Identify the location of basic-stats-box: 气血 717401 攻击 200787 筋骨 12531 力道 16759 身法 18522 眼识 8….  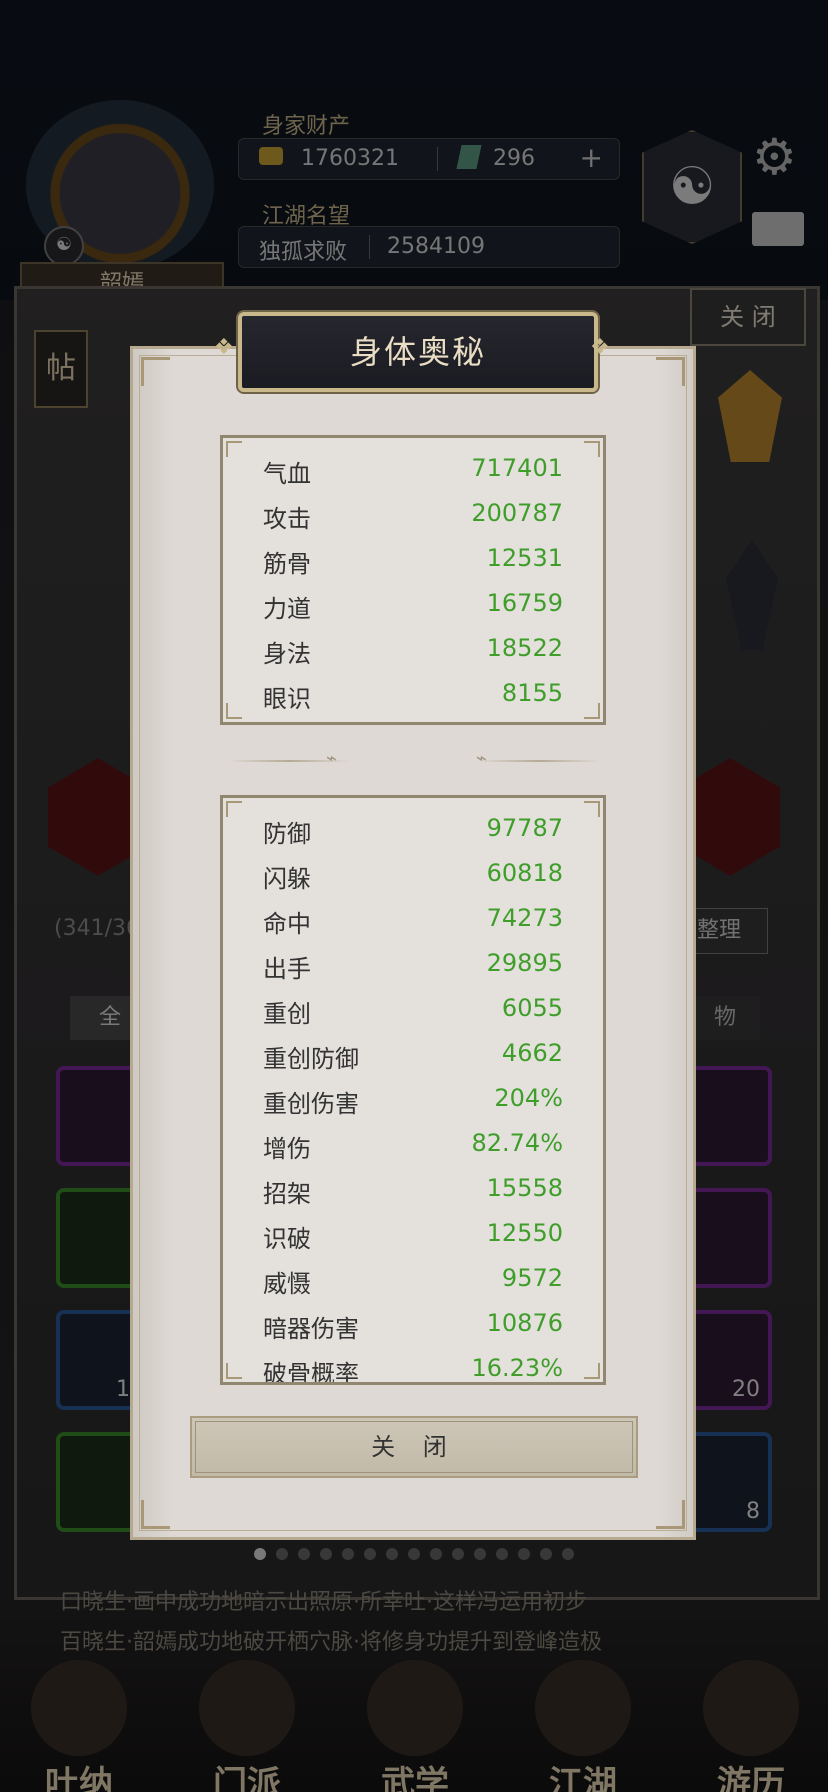
(413, 580).